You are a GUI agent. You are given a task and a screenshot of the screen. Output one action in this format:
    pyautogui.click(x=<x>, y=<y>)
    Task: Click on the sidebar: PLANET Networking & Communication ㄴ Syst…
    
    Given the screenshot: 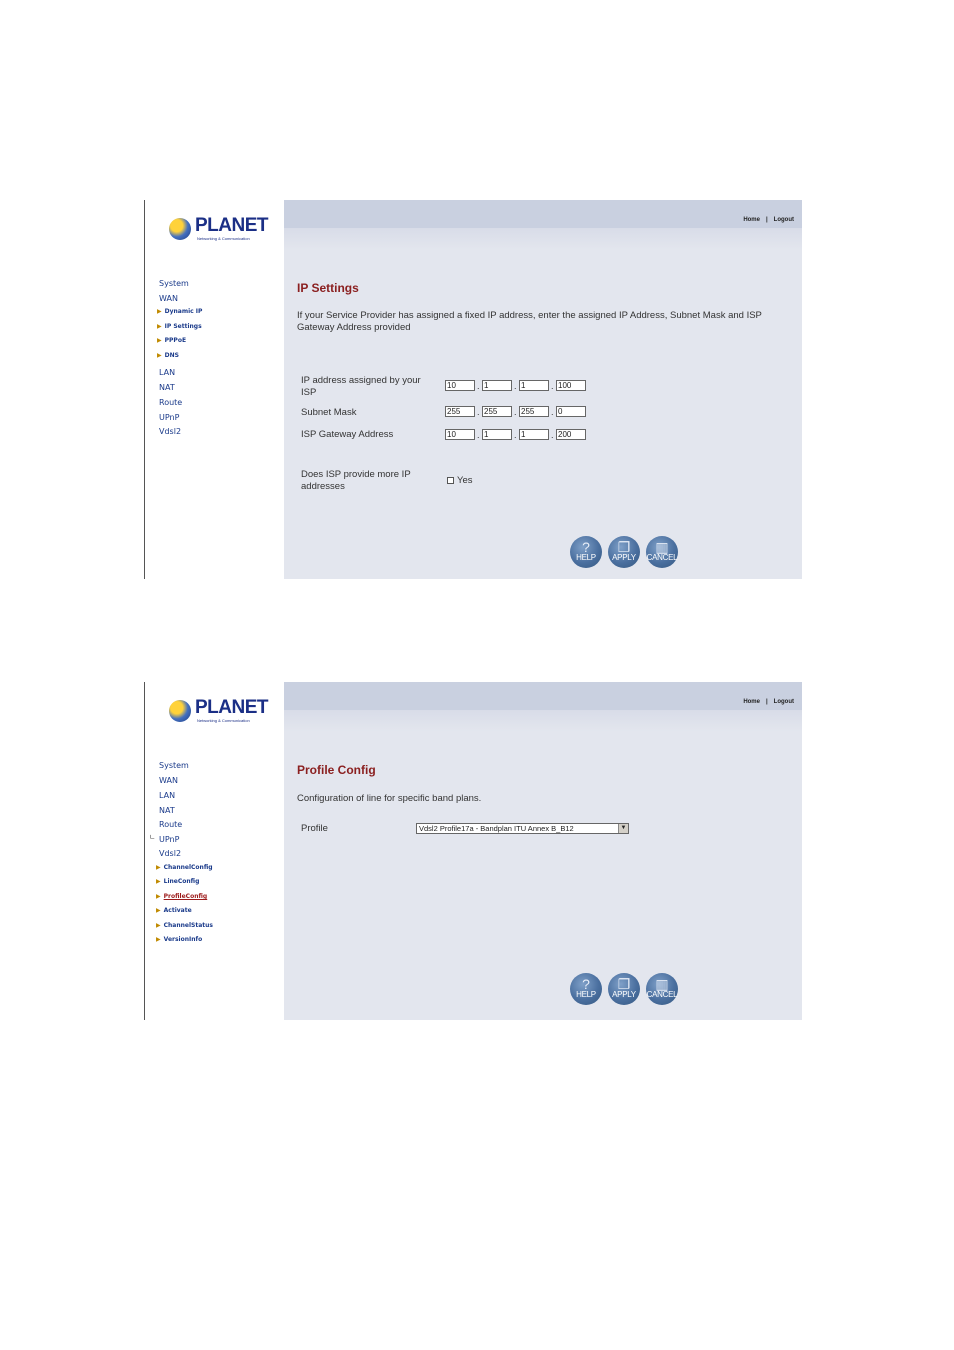 What is the action you would take?
    pyautogui.click(x=214, y=851)
    